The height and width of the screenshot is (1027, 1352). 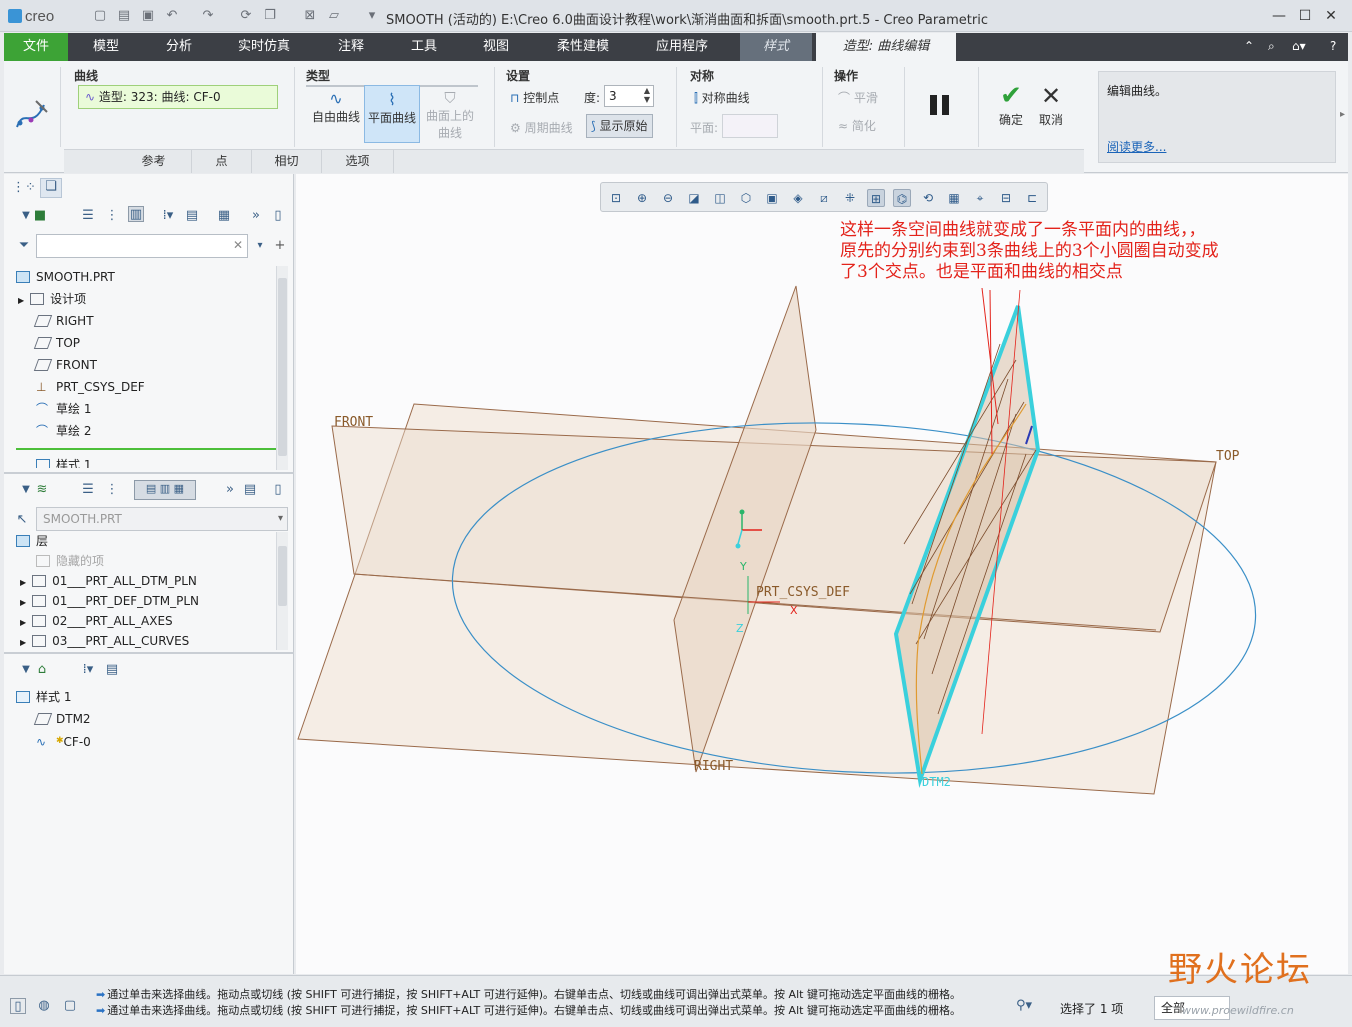 I want to click on collapse-style-tree-icon: ▼, so click(x=26, y=670).